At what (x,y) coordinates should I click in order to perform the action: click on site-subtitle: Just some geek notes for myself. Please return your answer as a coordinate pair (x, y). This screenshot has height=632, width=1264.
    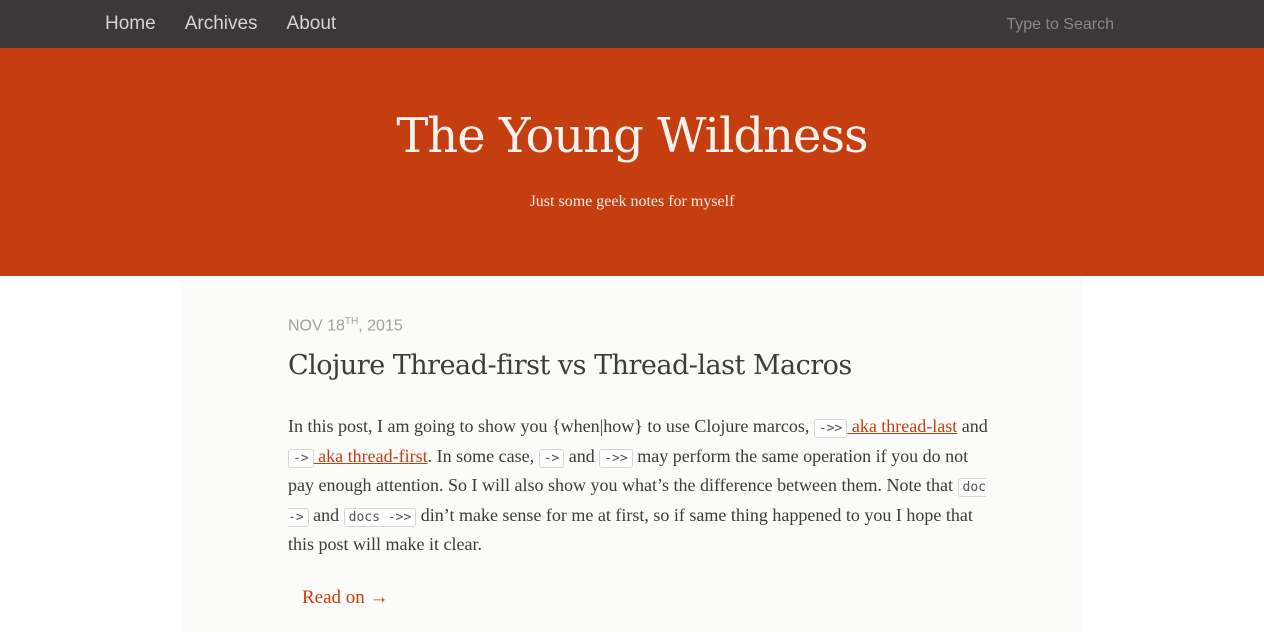
    Looking at the image, I should click on (632, 201).